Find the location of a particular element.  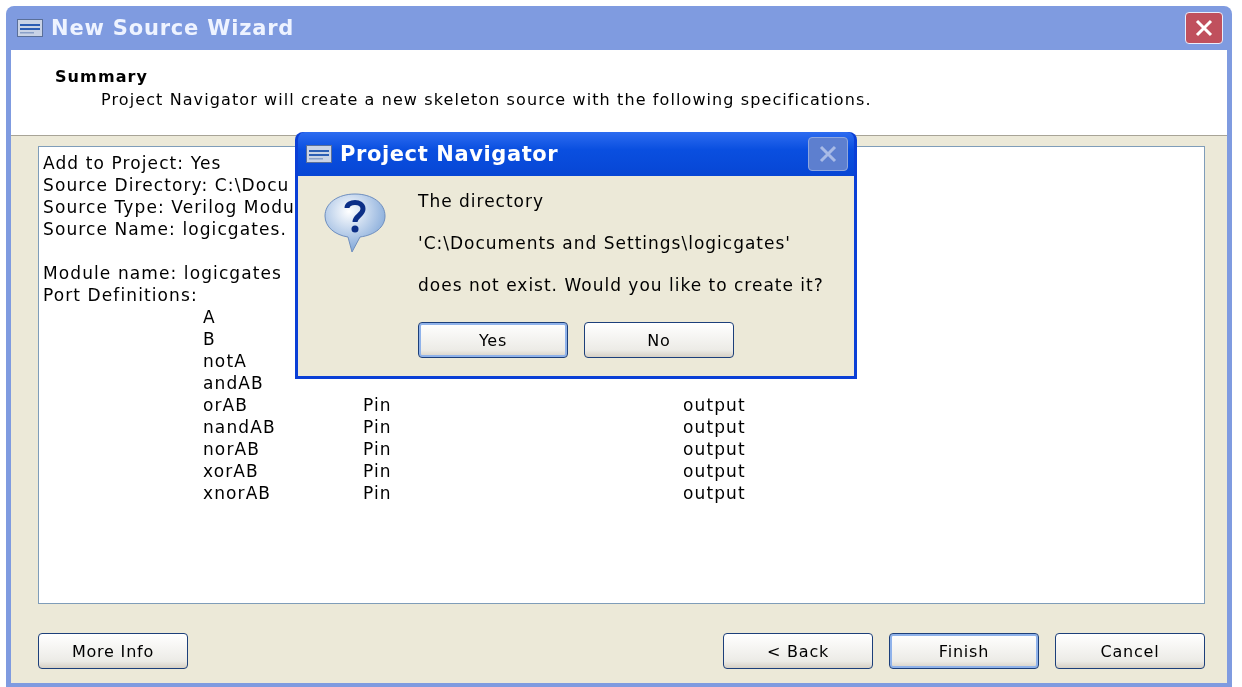

port-name: A is located at coordinates (209, 317).